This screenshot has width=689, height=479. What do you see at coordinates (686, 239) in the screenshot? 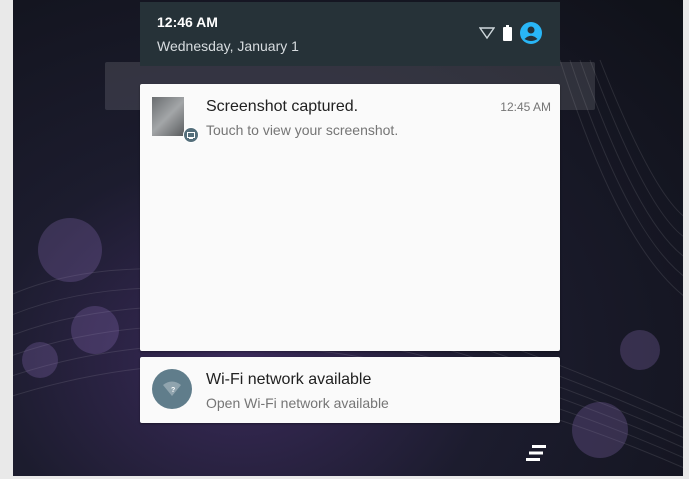
I see `screen-edge-right` at bounding box center [686, 239].